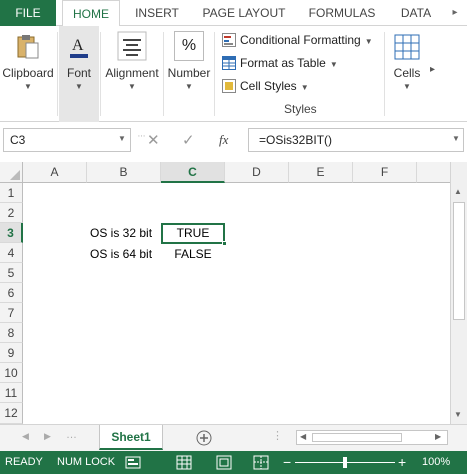 The image size is (467, 474). What do you see at coordinates (121, 254) in the screenshot?
I see `cell-b4: OS is 64 bit` at bounding box center [121, 254].